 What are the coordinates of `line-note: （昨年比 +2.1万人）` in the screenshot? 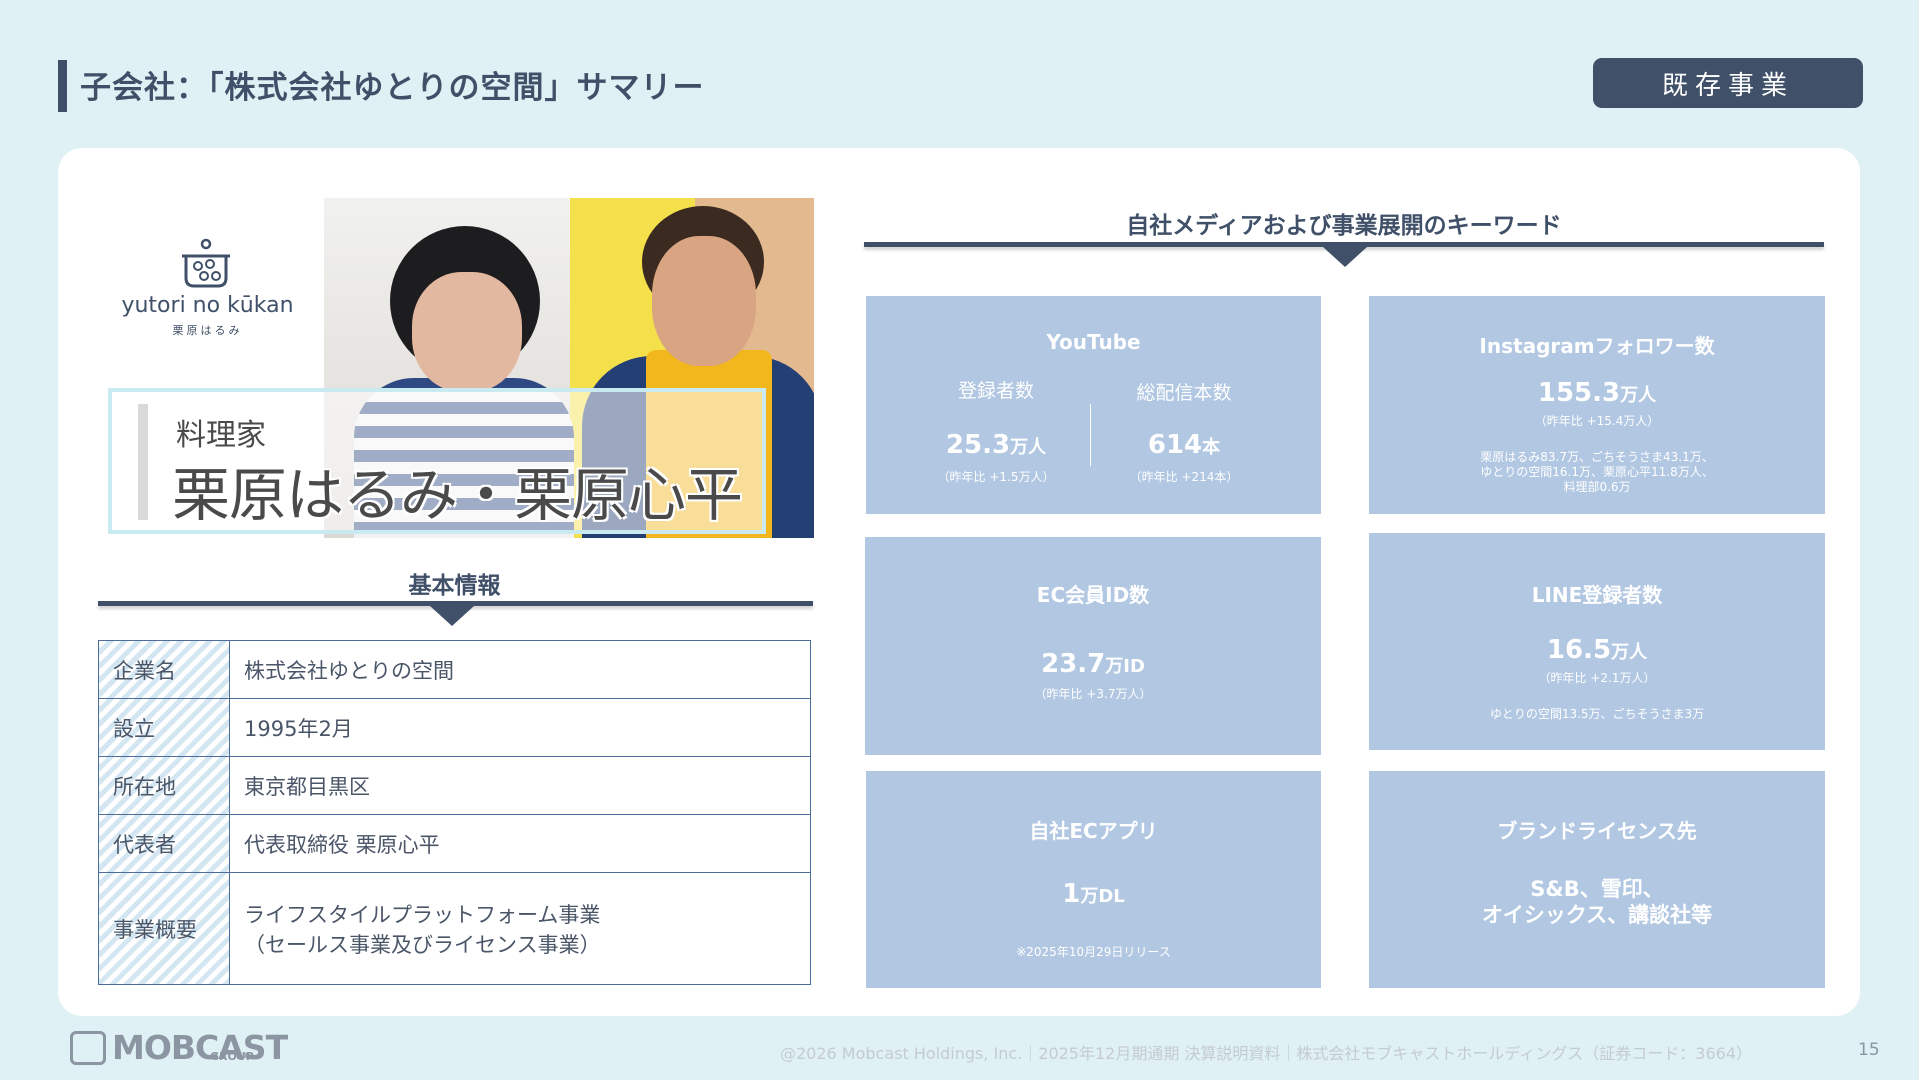 It's located at (1597, 678).